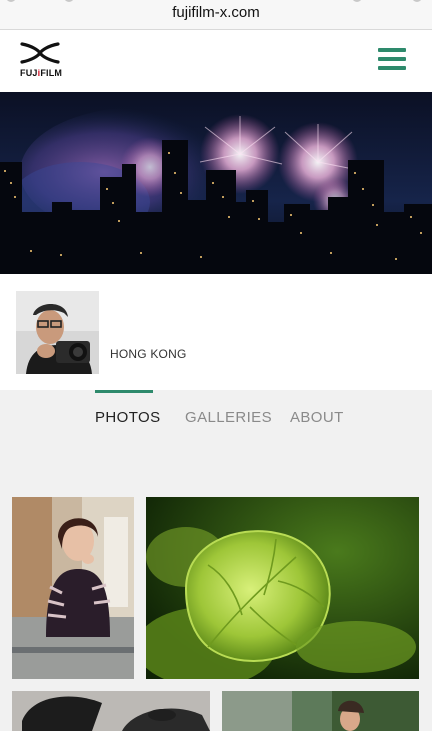  What do you see at coordinates (57, 332) in the screenshot?
I see `avatar` at bounding box center [57, 332].